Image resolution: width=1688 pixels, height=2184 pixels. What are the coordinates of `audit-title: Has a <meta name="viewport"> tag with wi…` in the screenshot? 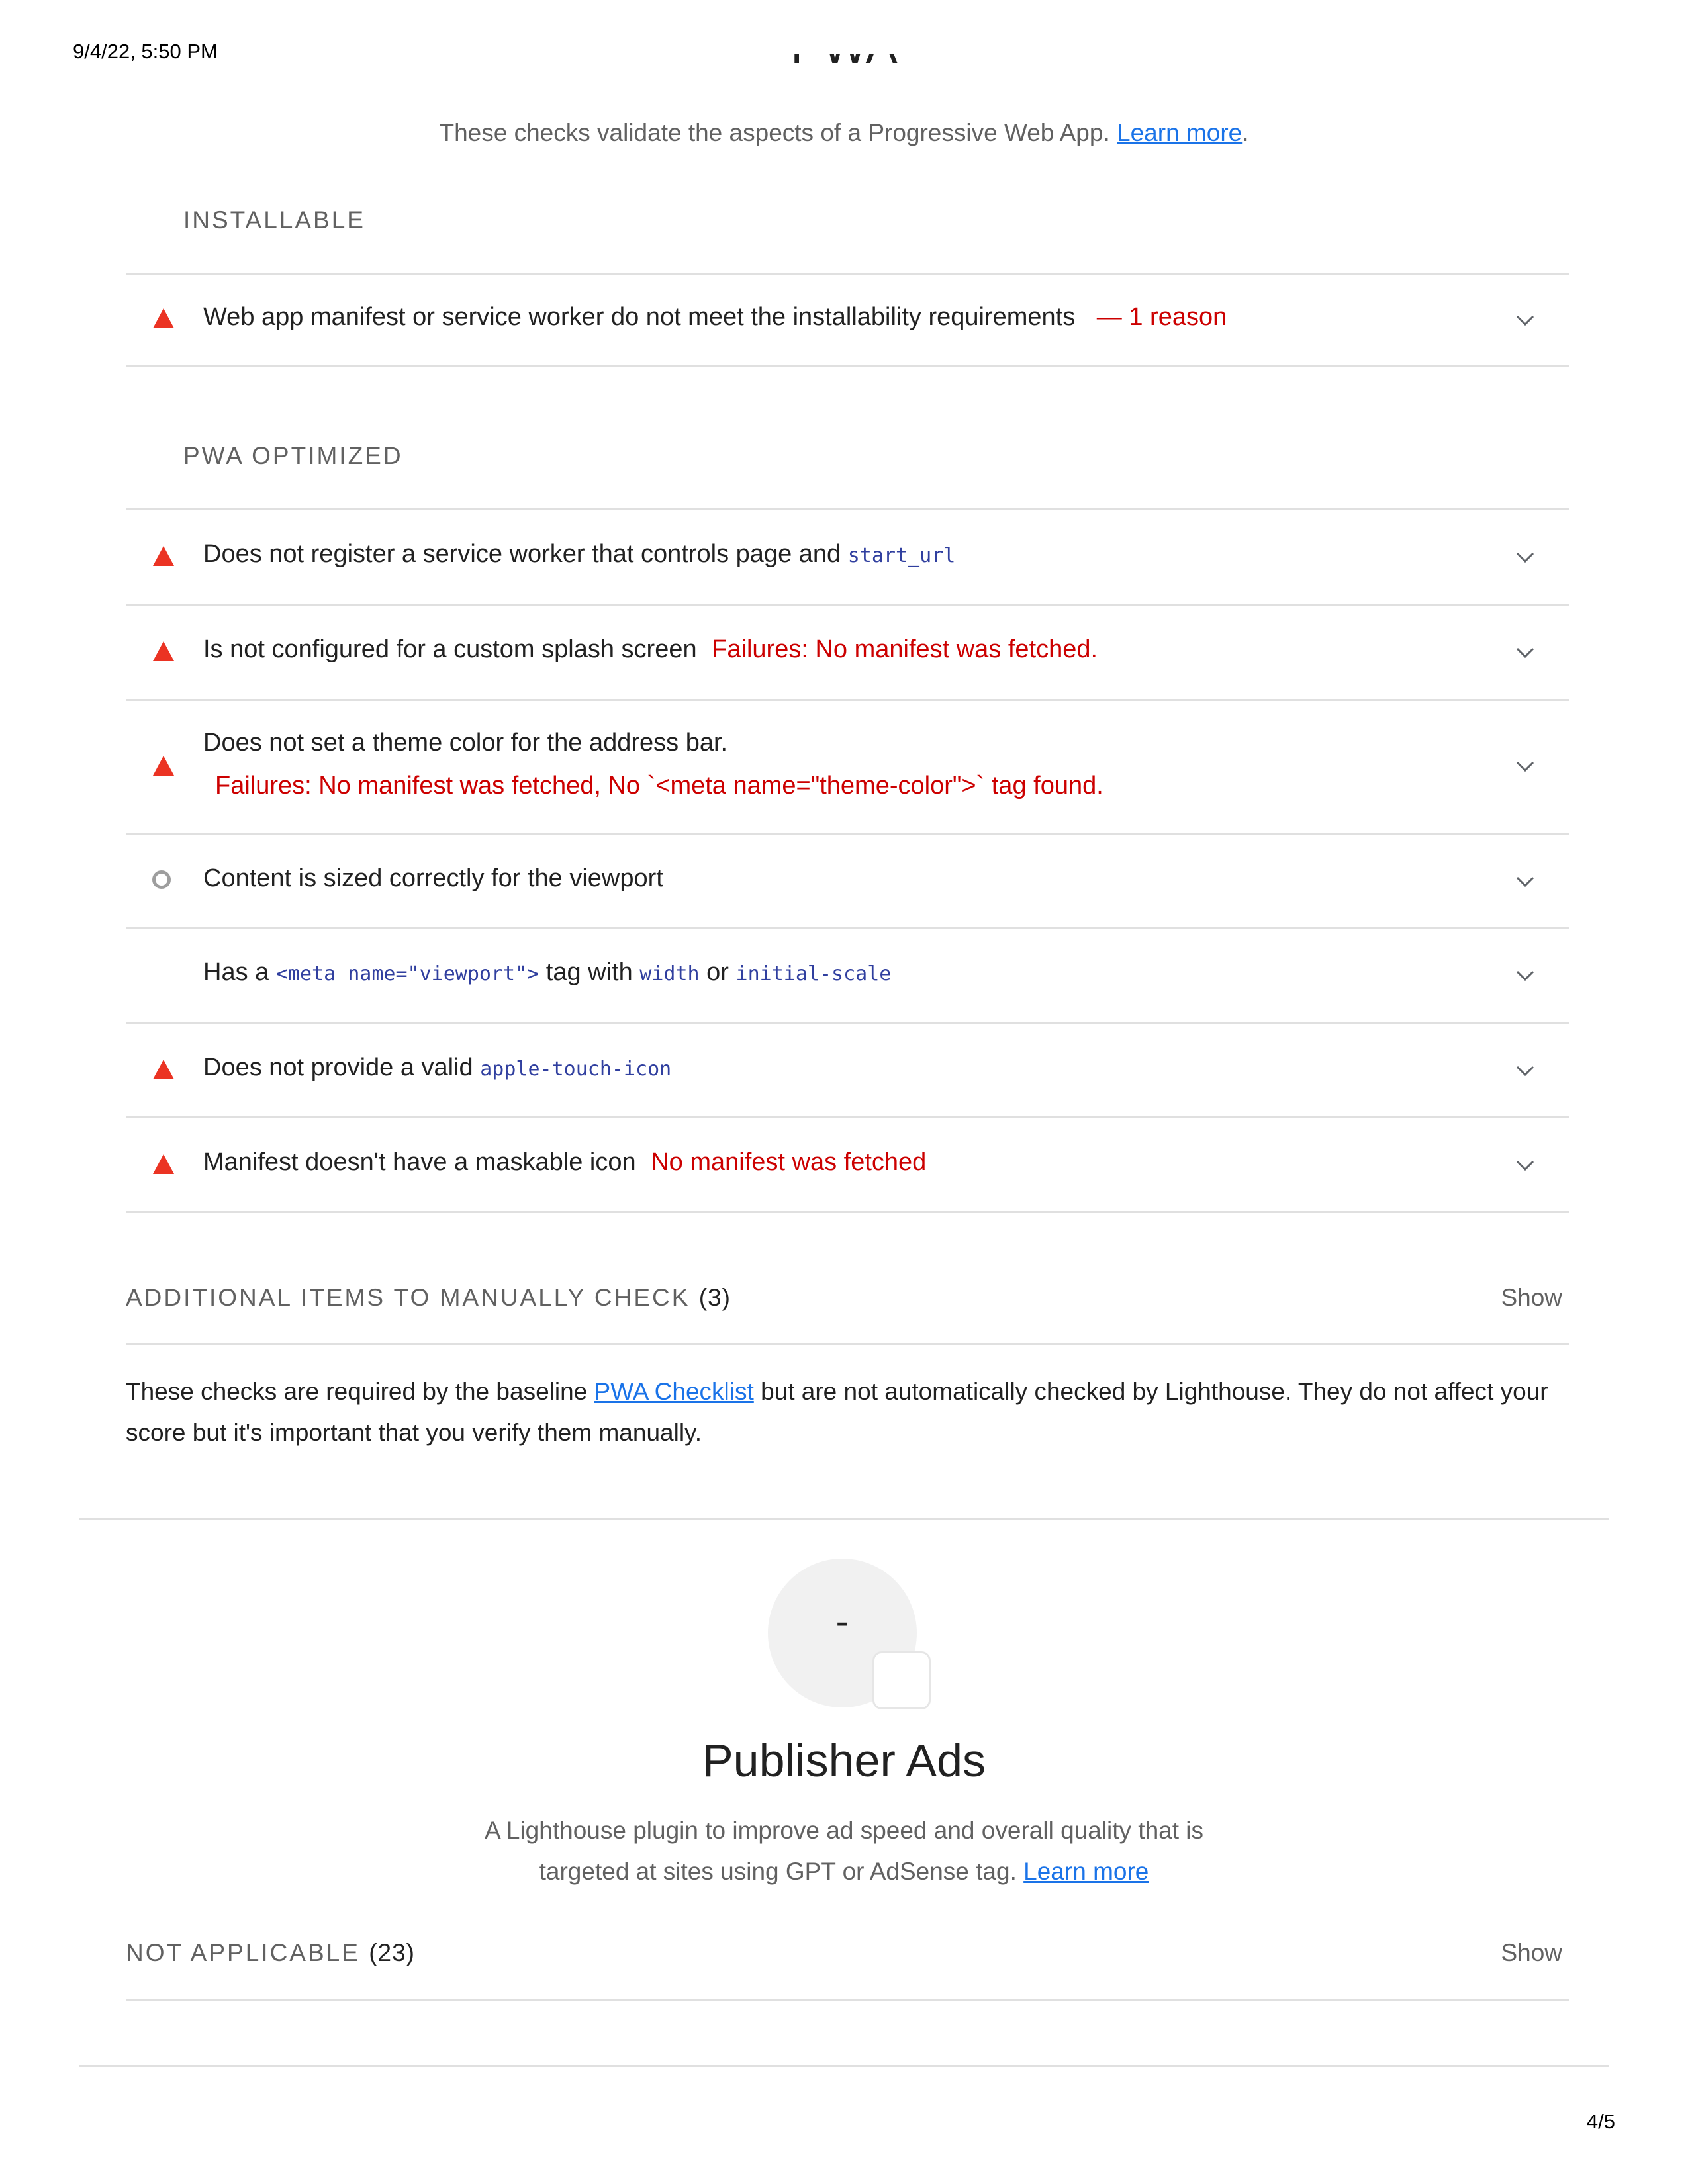 It's located at (547, 972).